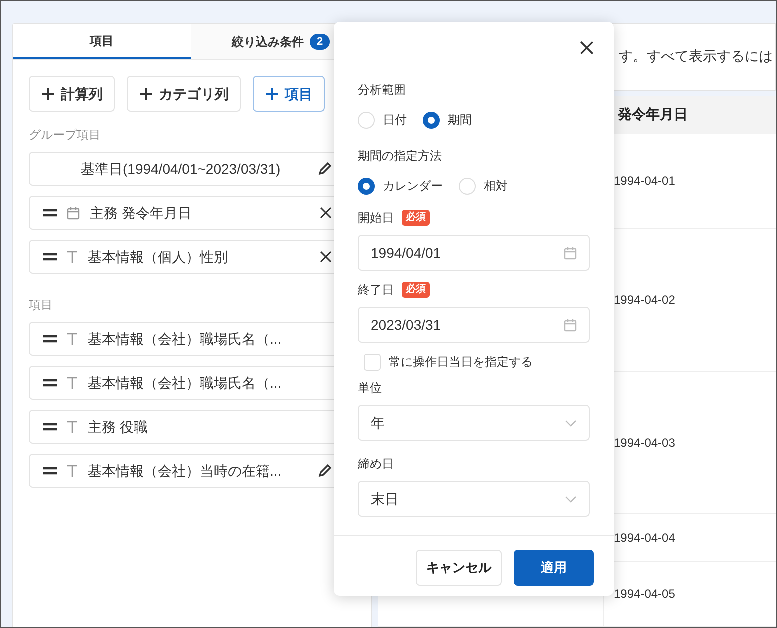  What do you see at coordinates (141, 213) in the screenshot?
I see `field-label: 主務 発令年月日` at bounding box center [141, 213].